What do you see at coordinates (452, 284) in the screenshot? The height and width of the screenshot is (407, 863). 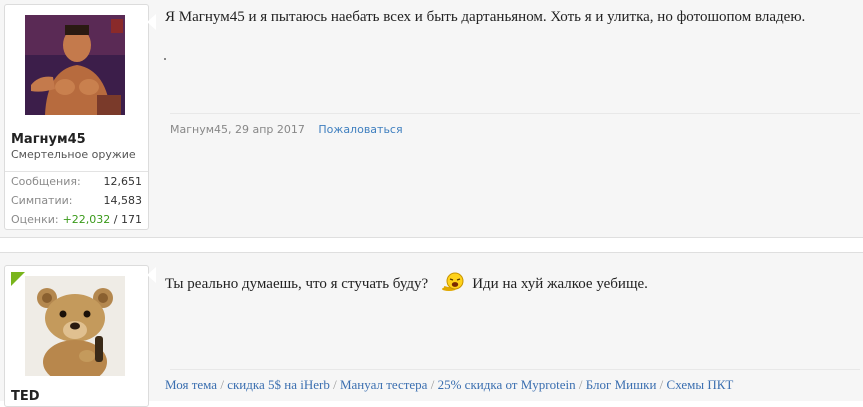 I see `laughing-smiley-icon` at bounding box center [452, 284].